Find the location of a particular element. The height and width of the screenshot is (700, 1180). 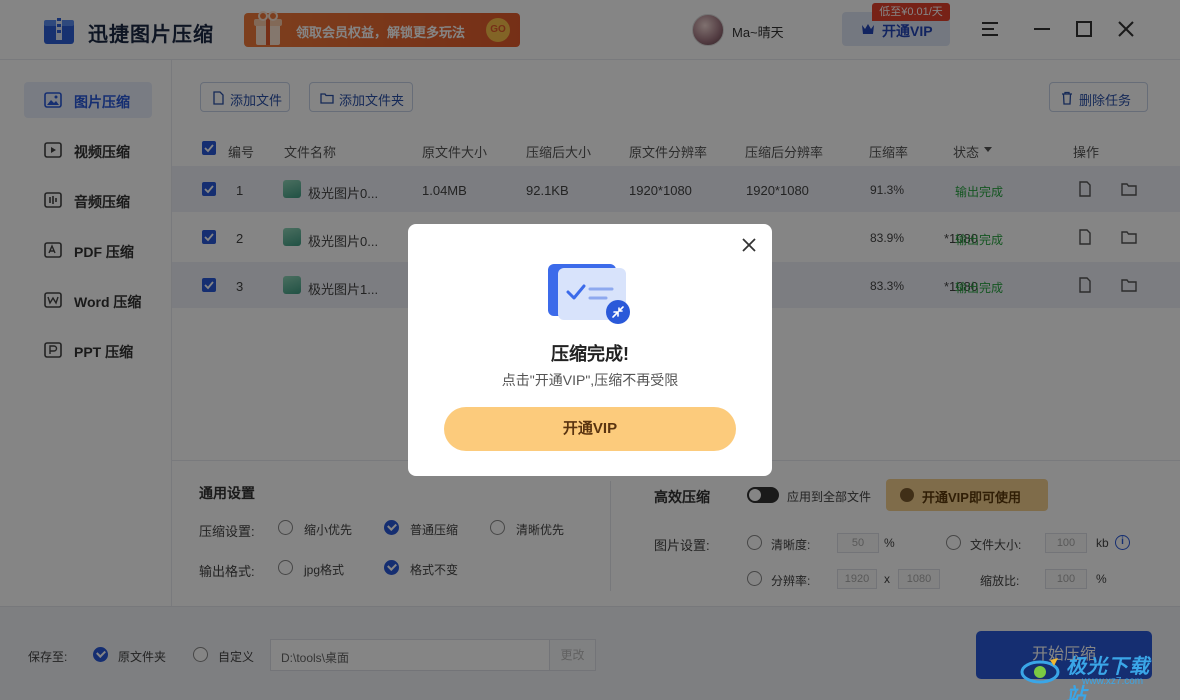

watermark-logo-icon is located at coordinates (1040, 671).